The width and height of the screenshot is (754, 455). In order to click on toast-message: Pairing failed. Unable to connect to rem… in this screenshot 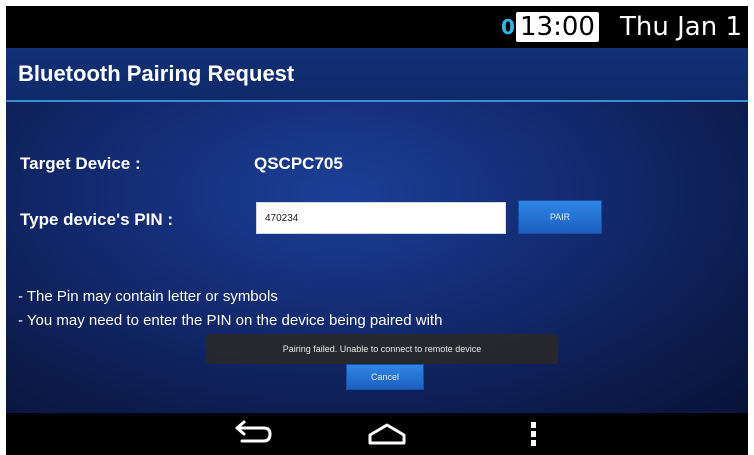, I will do `click(382, 349)`.